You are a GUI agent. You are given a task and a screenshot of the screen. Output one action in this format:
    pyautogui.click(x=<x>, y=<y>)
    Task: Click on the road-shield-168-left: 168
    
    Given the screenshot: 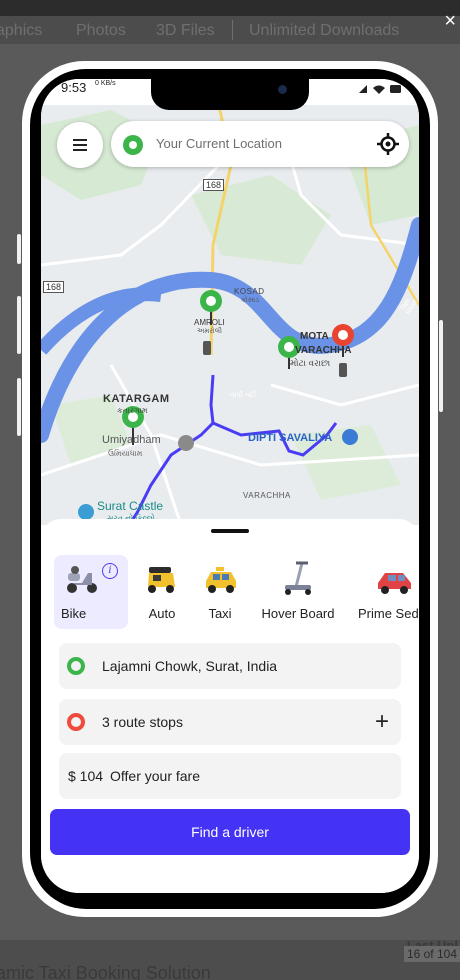 What is the action you would take?
    pyautogui.click(x=54, y=287)
    